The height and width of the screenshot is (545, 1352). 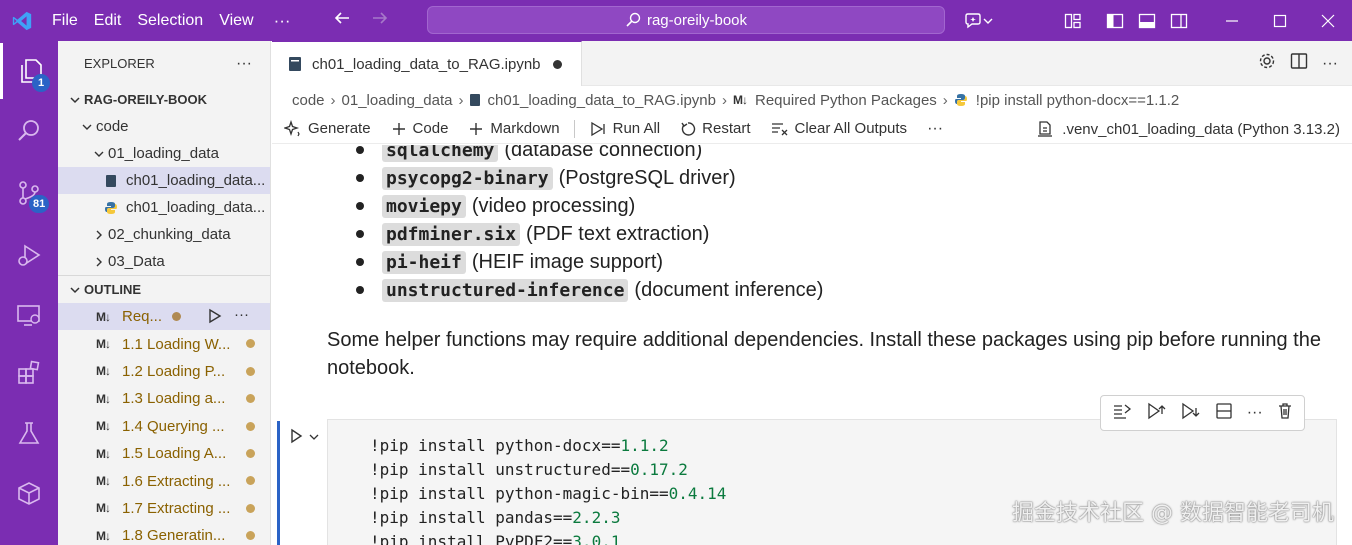 I want to click on testing-activity, so click(x=29, y=433).